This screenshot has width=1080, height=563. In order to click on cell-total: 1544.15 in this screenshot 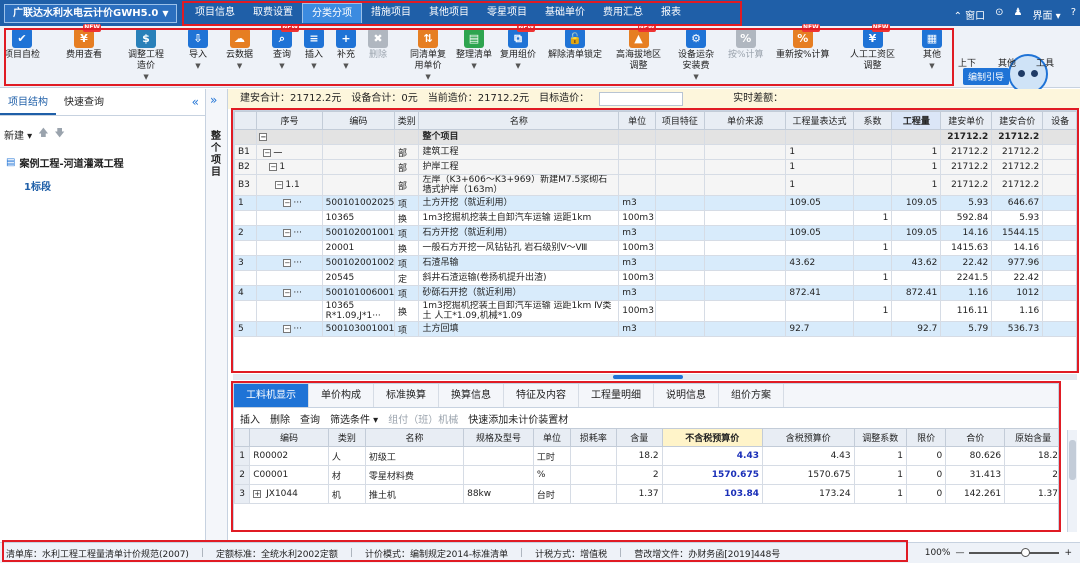, I will do `click(1017, 233)`.